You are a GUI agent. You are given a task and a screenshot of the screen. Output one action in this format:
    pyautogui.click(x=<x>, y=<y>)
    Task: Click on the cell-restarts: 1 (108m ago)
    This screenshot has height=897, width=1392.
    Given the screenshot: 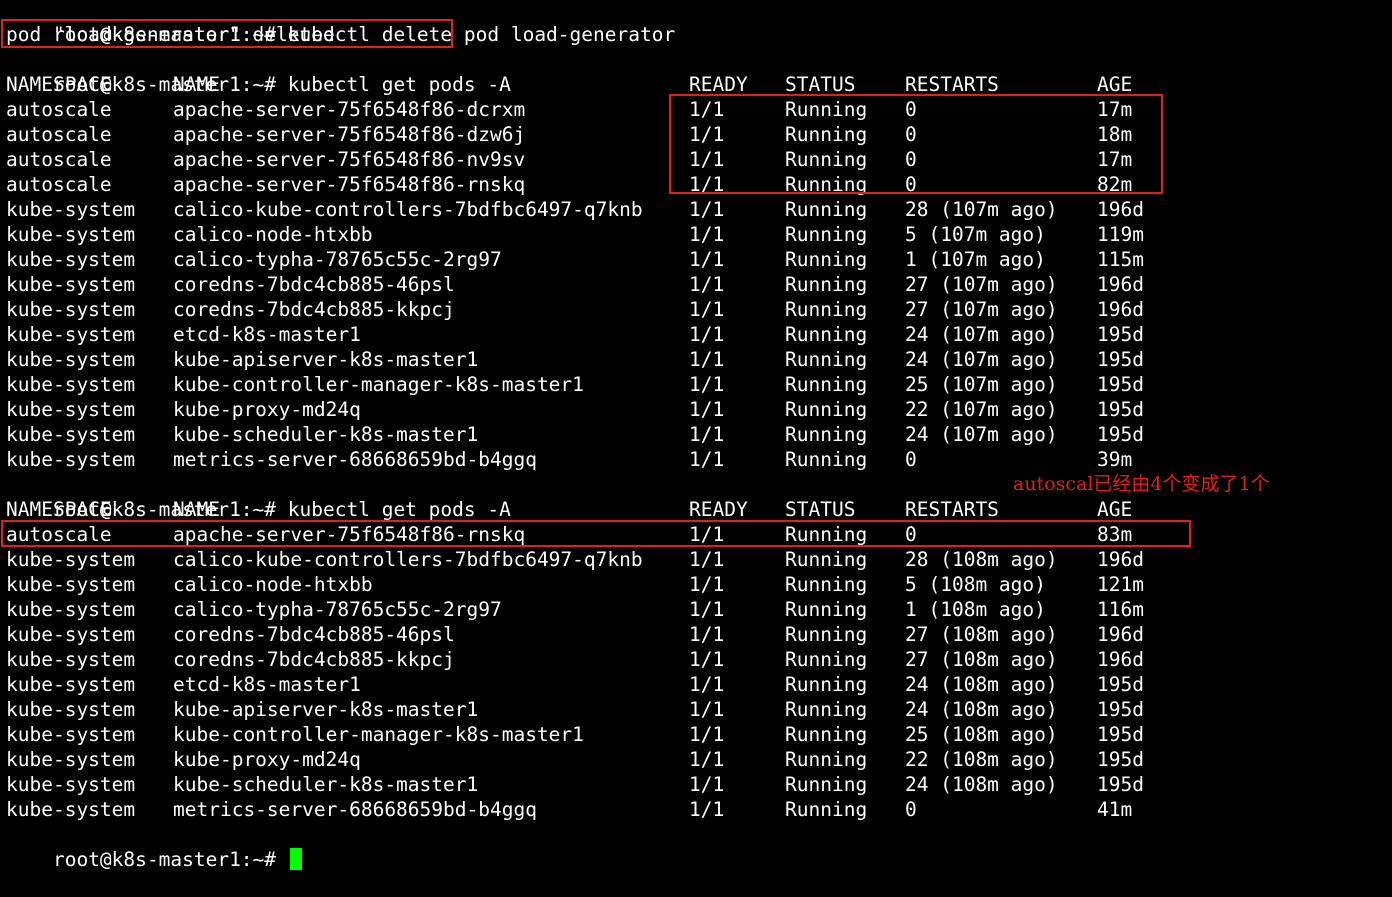 What is the action you would take?
    pyautogui.click(x=975, y=609)
    